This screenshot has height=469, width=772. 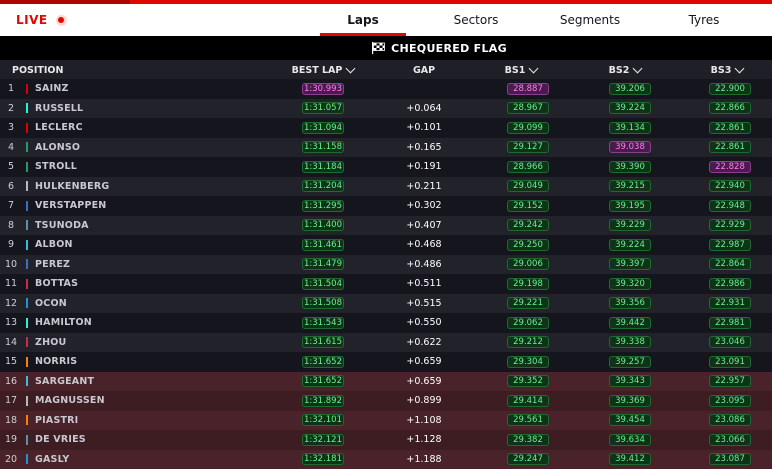 What do you see at coordinates (730, 109) in the screenshot?
I see `bs3-cell: 22.866` at bounding box center [730, 109].